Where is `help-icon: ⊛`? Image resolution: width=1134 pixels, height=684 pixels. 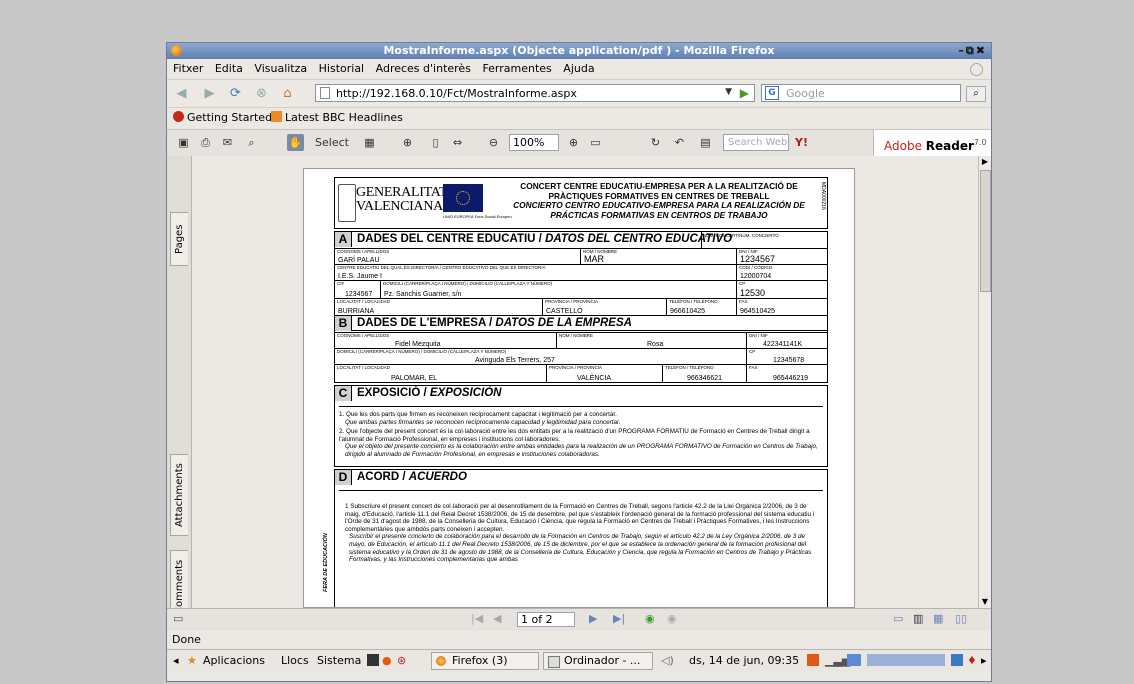
help-icon: ⊛ is located at coordinates (401, 660).